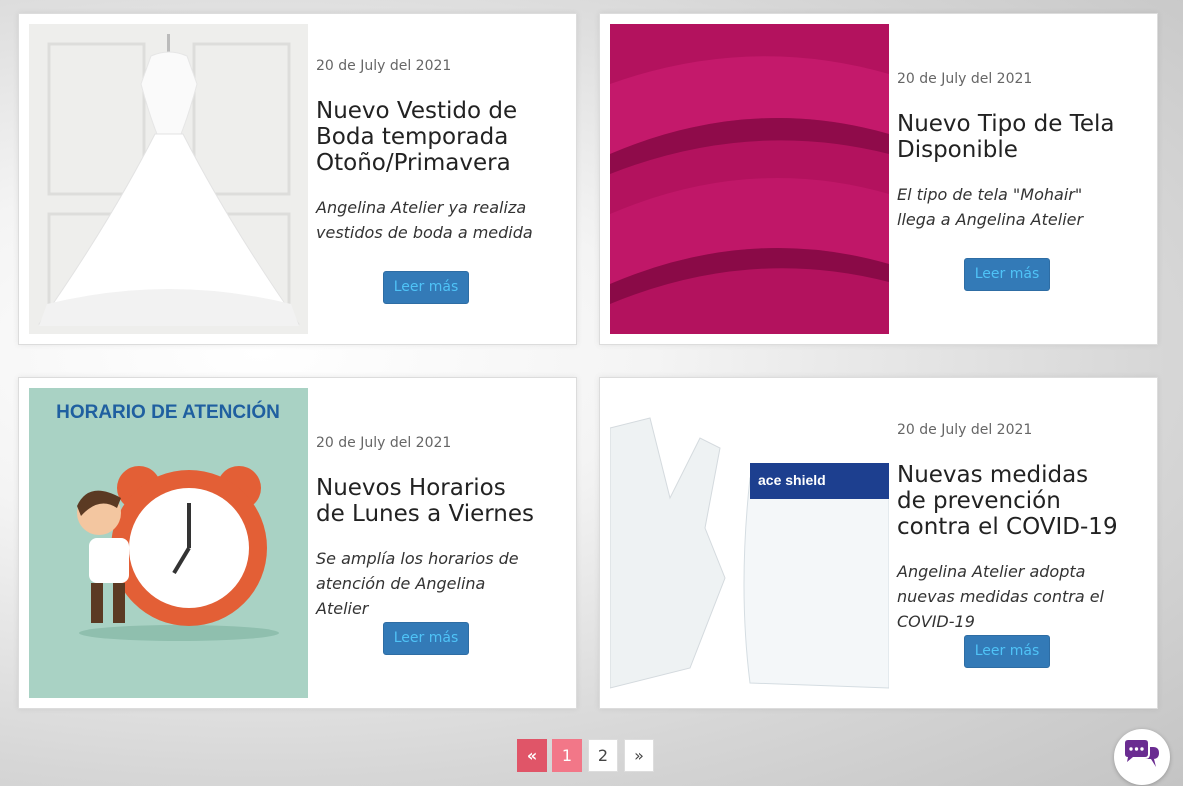 This screenshot has width=1183, height=786. What do you see at coordinates (168, 412) in the screenshot?
I see `schedule-image-text: HORARIO DE ATENCIÓN` at bounding box center [168, 412].